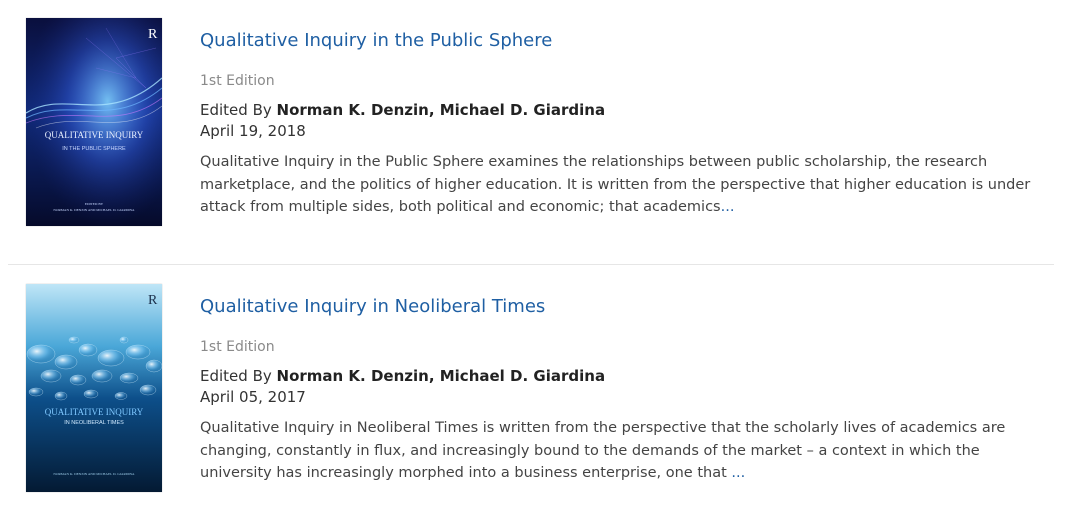 This screenshot has width=1080, height=520. Describe the element at coordinates (94, 204) in the screenshot. I see `cover-edited-by: EDITED BY` at that location.